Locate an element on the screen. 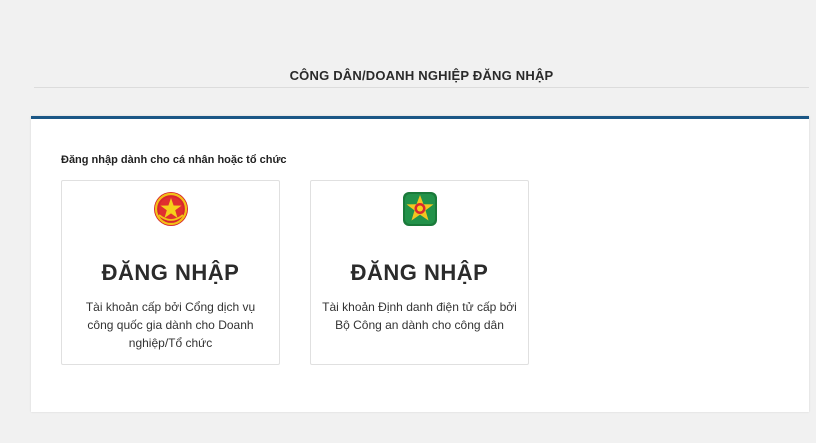 The image size is (816, 443). page-title: CÔNG DÂN/DOANH NGHIỆP ĐĂNG NHẬP is located at coordinates (421, 75).